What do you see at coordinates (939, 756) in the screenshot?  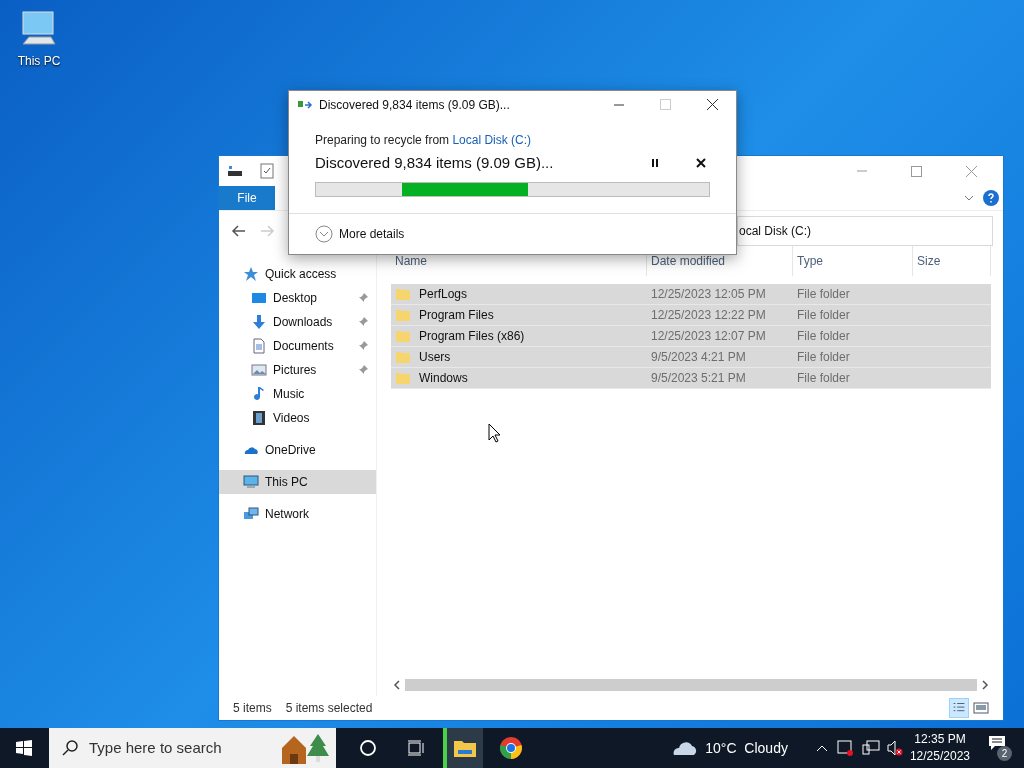 I see `clock-date: 12/25/2023` at bounding box center [939, 756].